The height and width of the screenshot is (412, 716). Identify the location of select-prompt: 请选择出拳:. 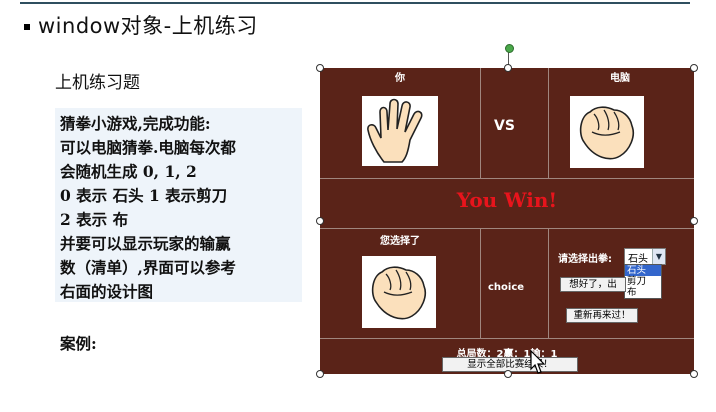
(585, 259).